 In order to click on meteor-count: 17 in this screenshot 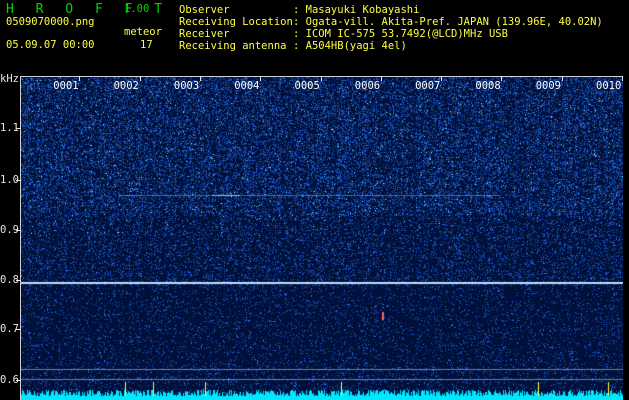, I will do `click(146, 45)`.